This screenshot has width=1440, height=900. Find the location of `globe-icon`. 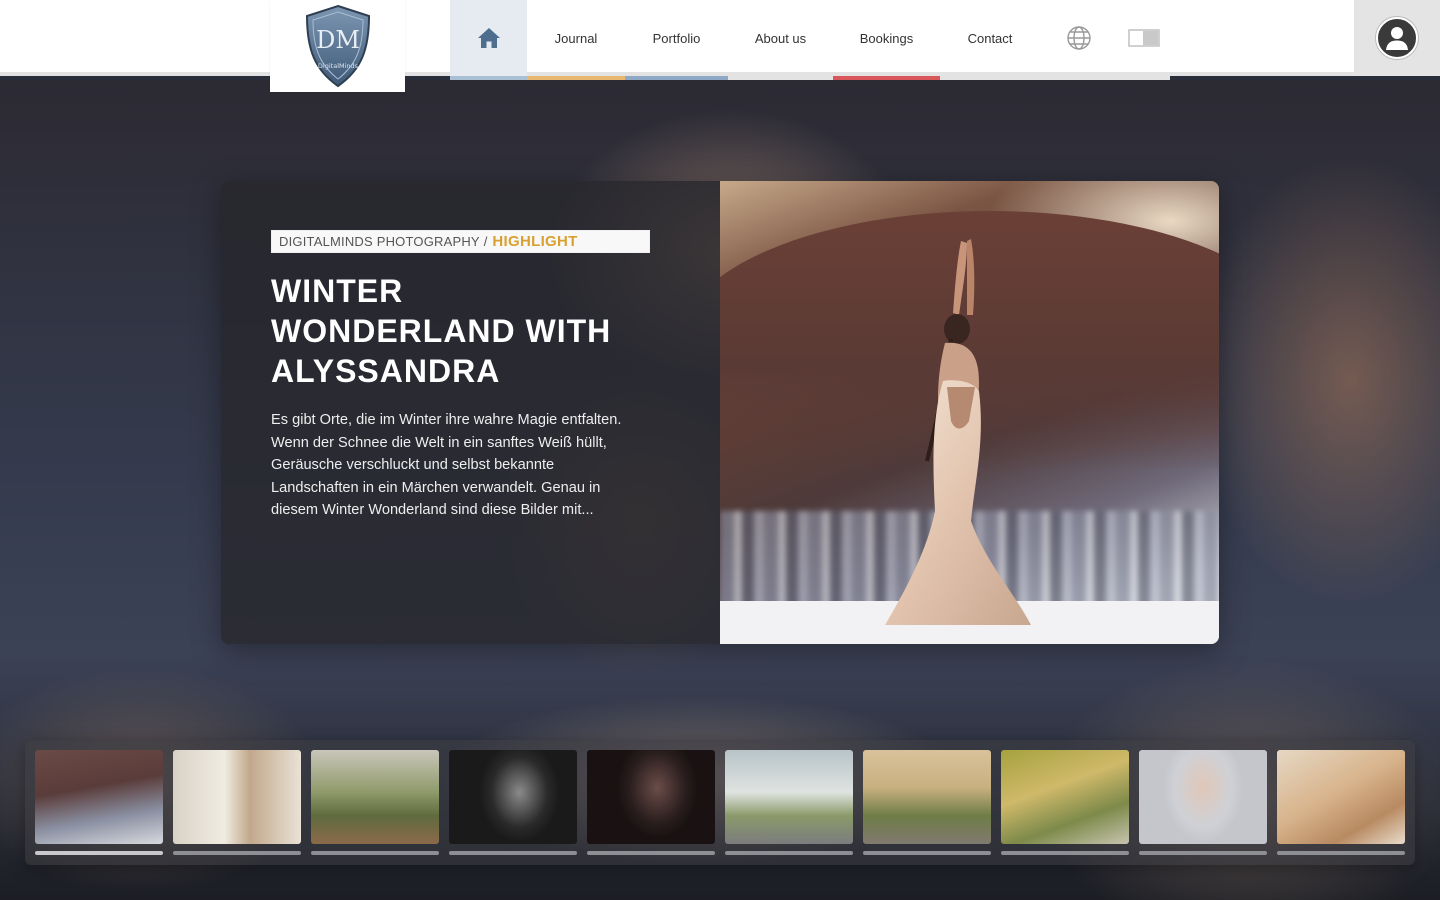

globe-icon is located at coordinates (1079, 38).